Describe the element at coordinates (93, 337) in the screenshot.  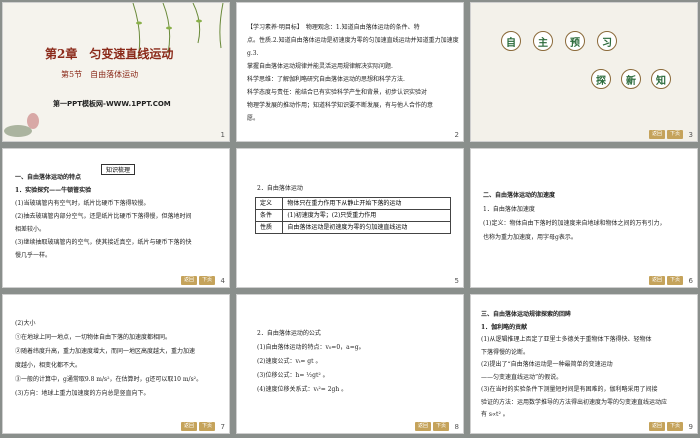
I see `line: ①在地球上同一地点，一切物体自由下落的加速度都相同。` at that location.